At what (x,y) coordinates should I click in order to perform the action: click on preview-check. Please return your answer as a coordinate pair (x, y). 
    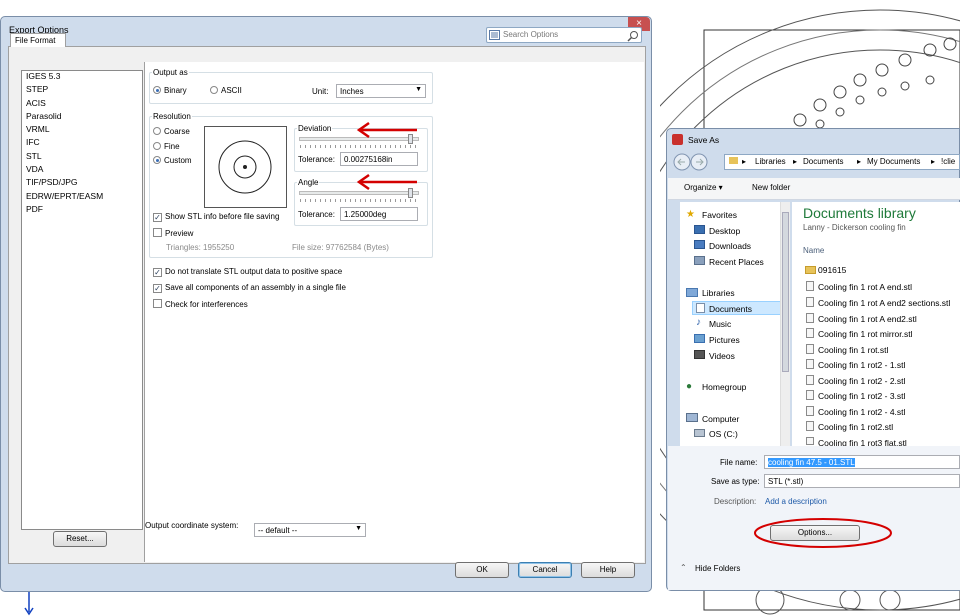
    Looking at the image, I should click on (157, 232).